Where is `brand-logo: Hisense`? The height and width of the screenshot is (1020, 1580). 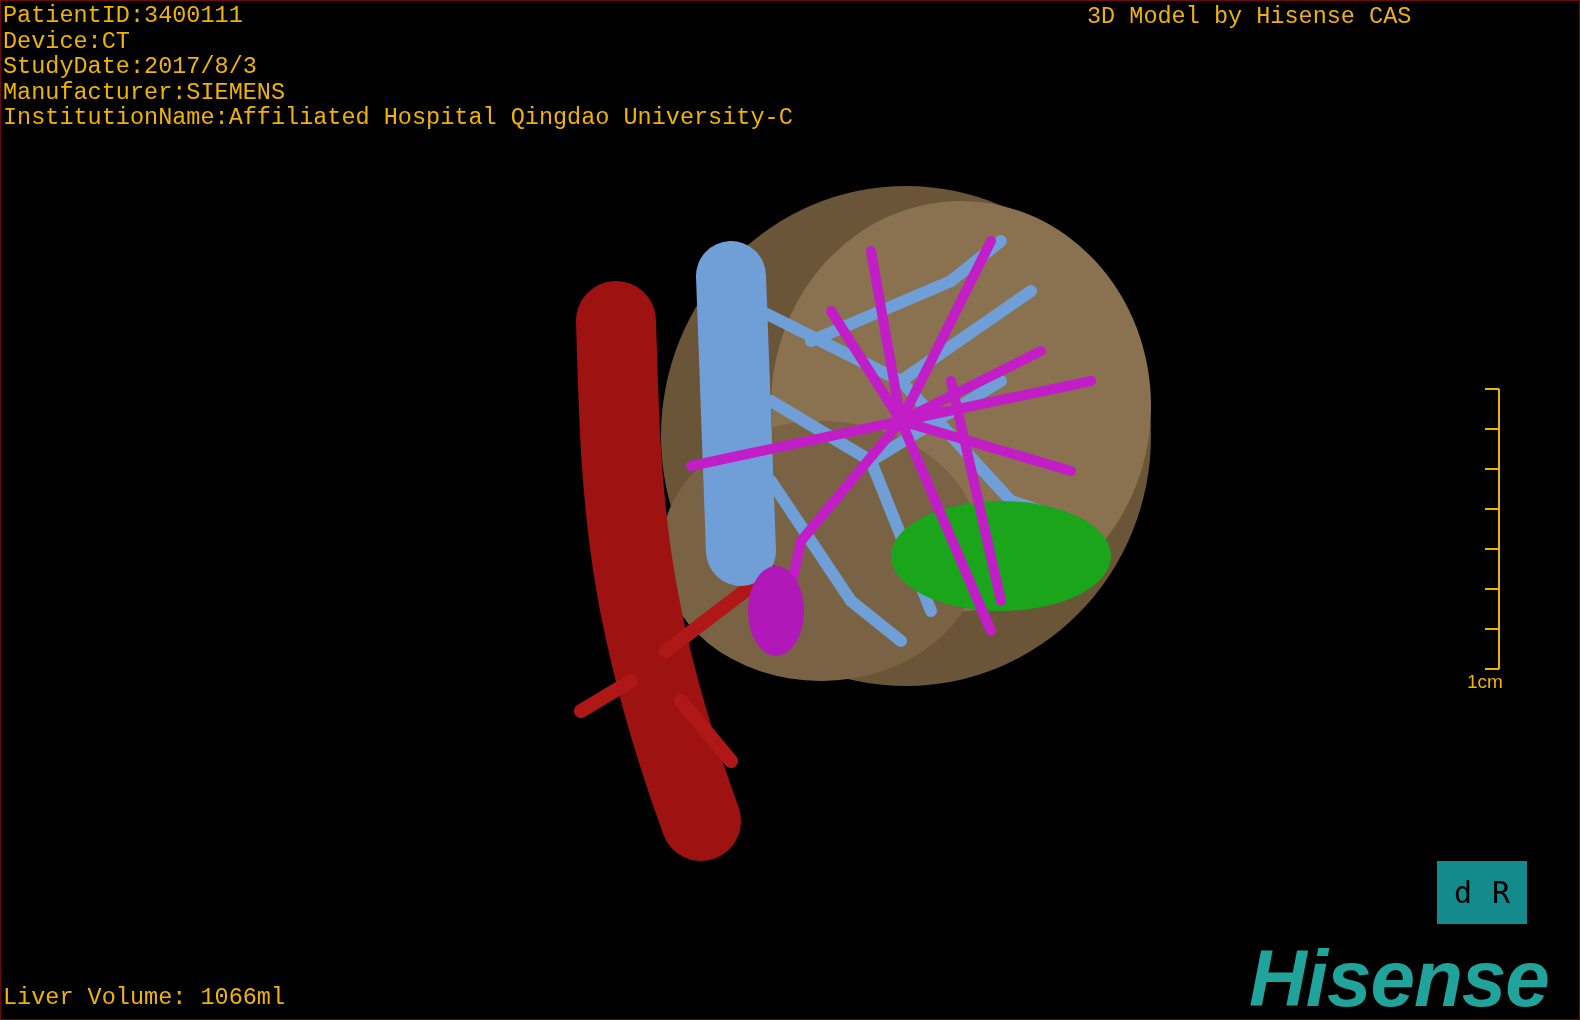 brand-logo: Hisense is located at coordinates (1399, 979).